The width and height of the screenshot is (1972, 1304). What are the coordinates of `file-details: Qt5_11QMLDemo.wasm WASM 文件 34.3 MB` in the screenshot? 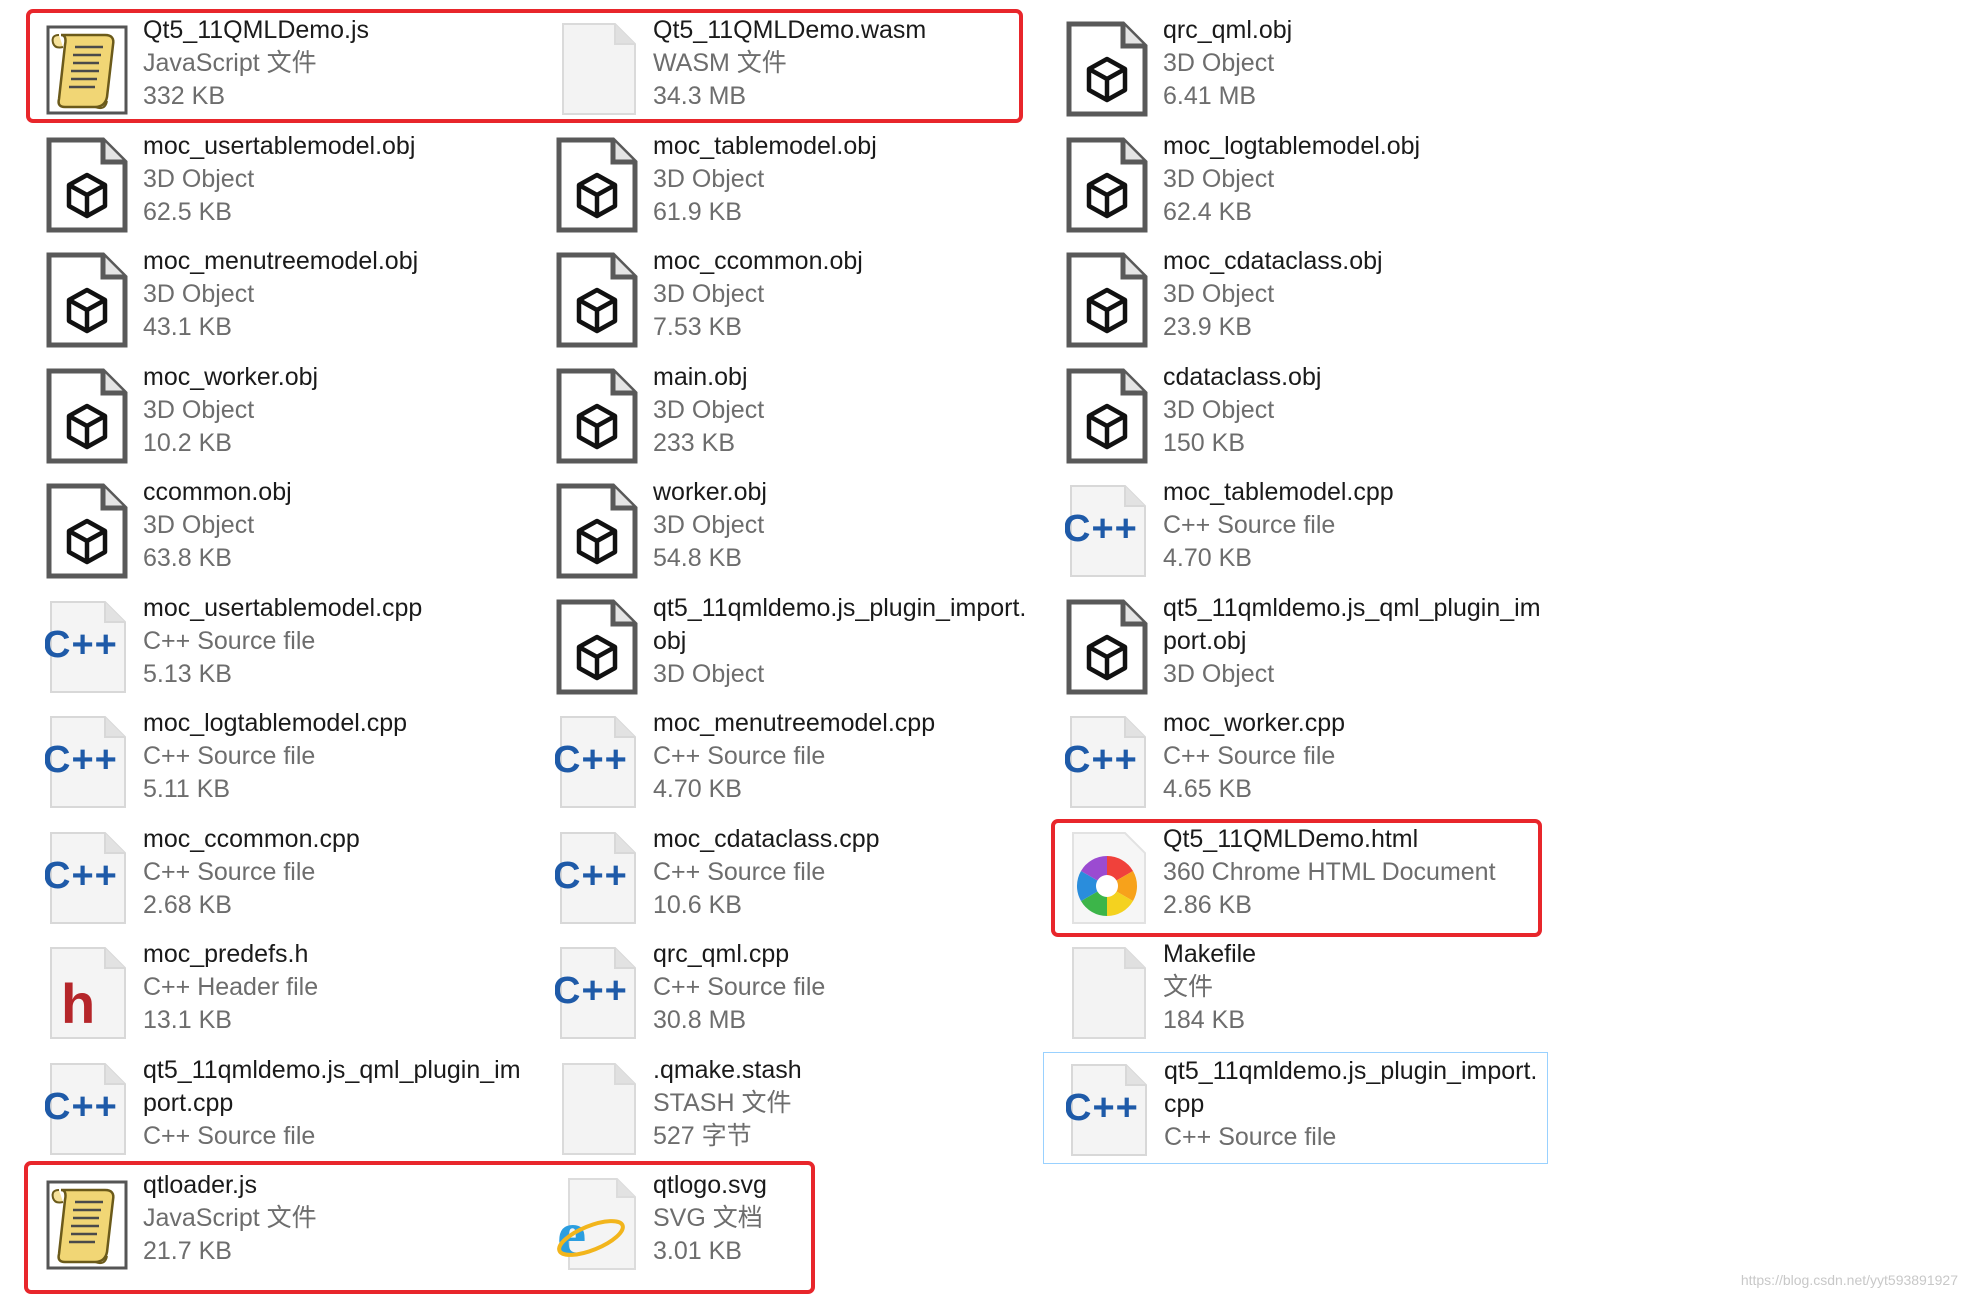 It's located at (845, 63).